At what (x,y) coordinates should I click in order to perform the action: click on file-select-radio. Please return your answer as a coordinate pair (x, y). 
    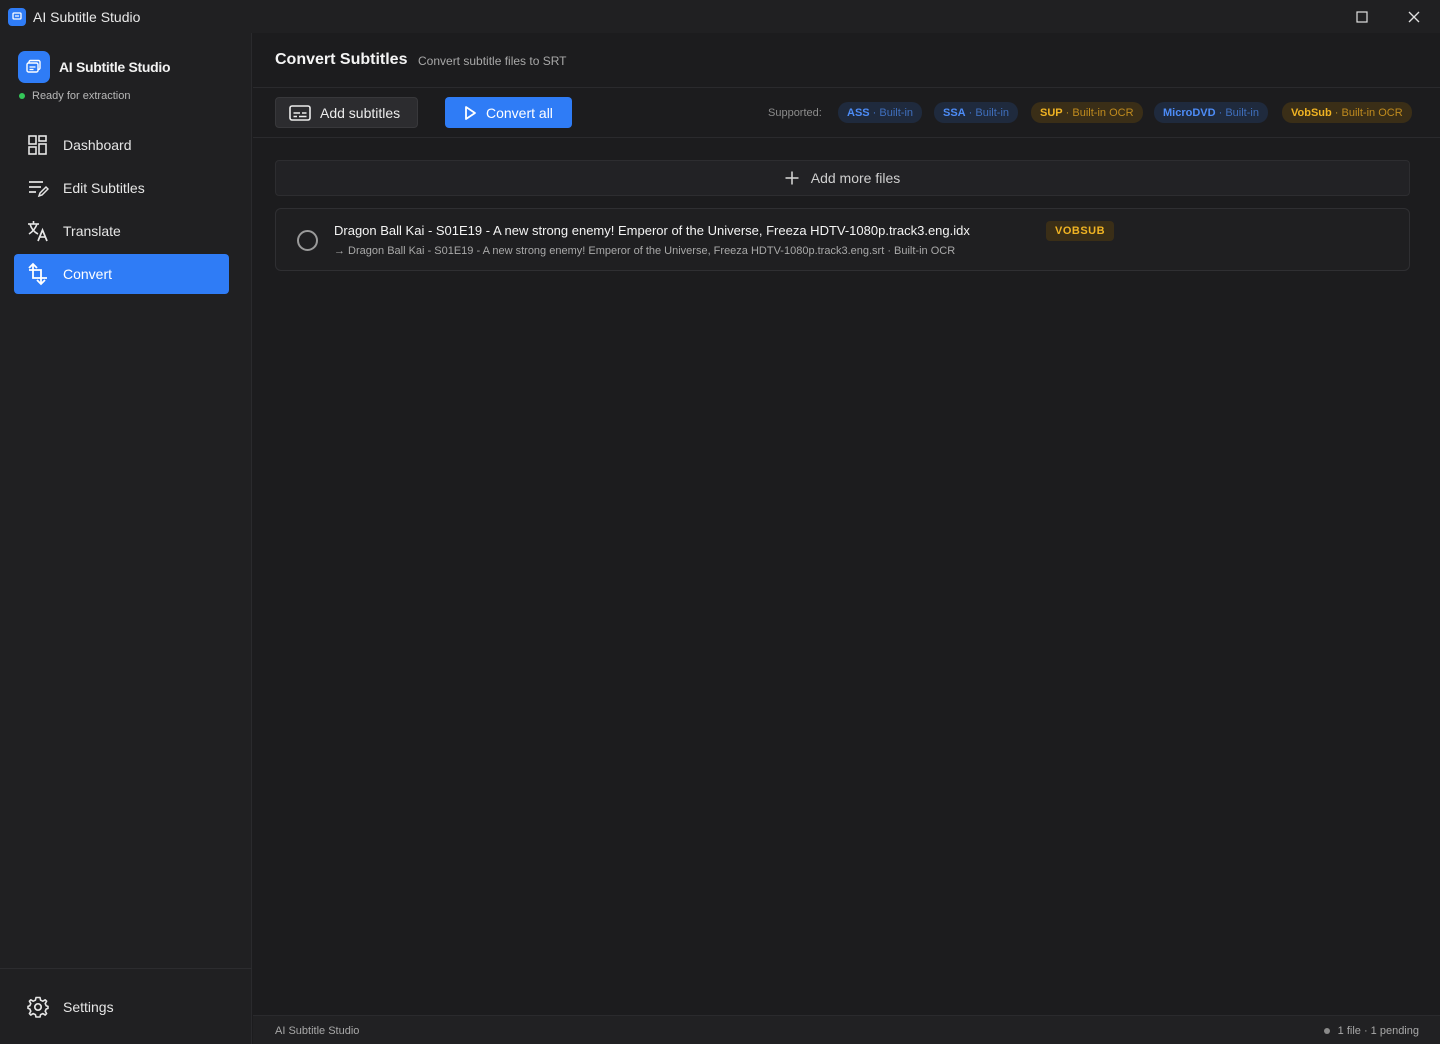
    Looking at the image, I should click on (307, 240).